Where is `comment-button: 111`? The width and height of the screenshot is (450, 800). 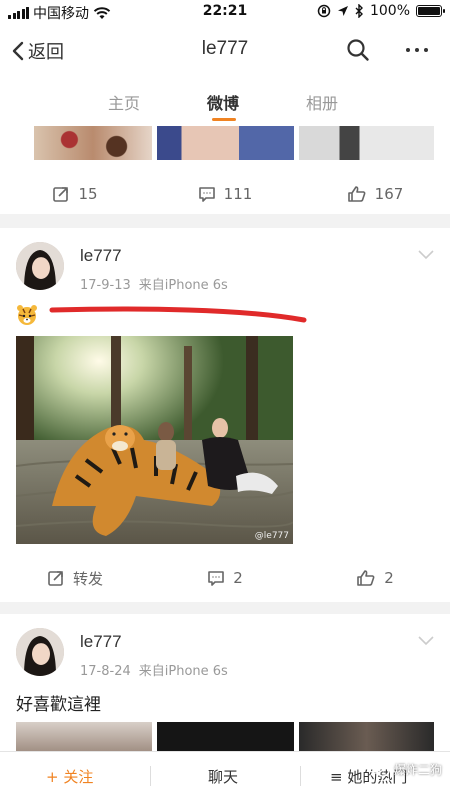
comment-button: 111 is located at coordinates (225, 194).